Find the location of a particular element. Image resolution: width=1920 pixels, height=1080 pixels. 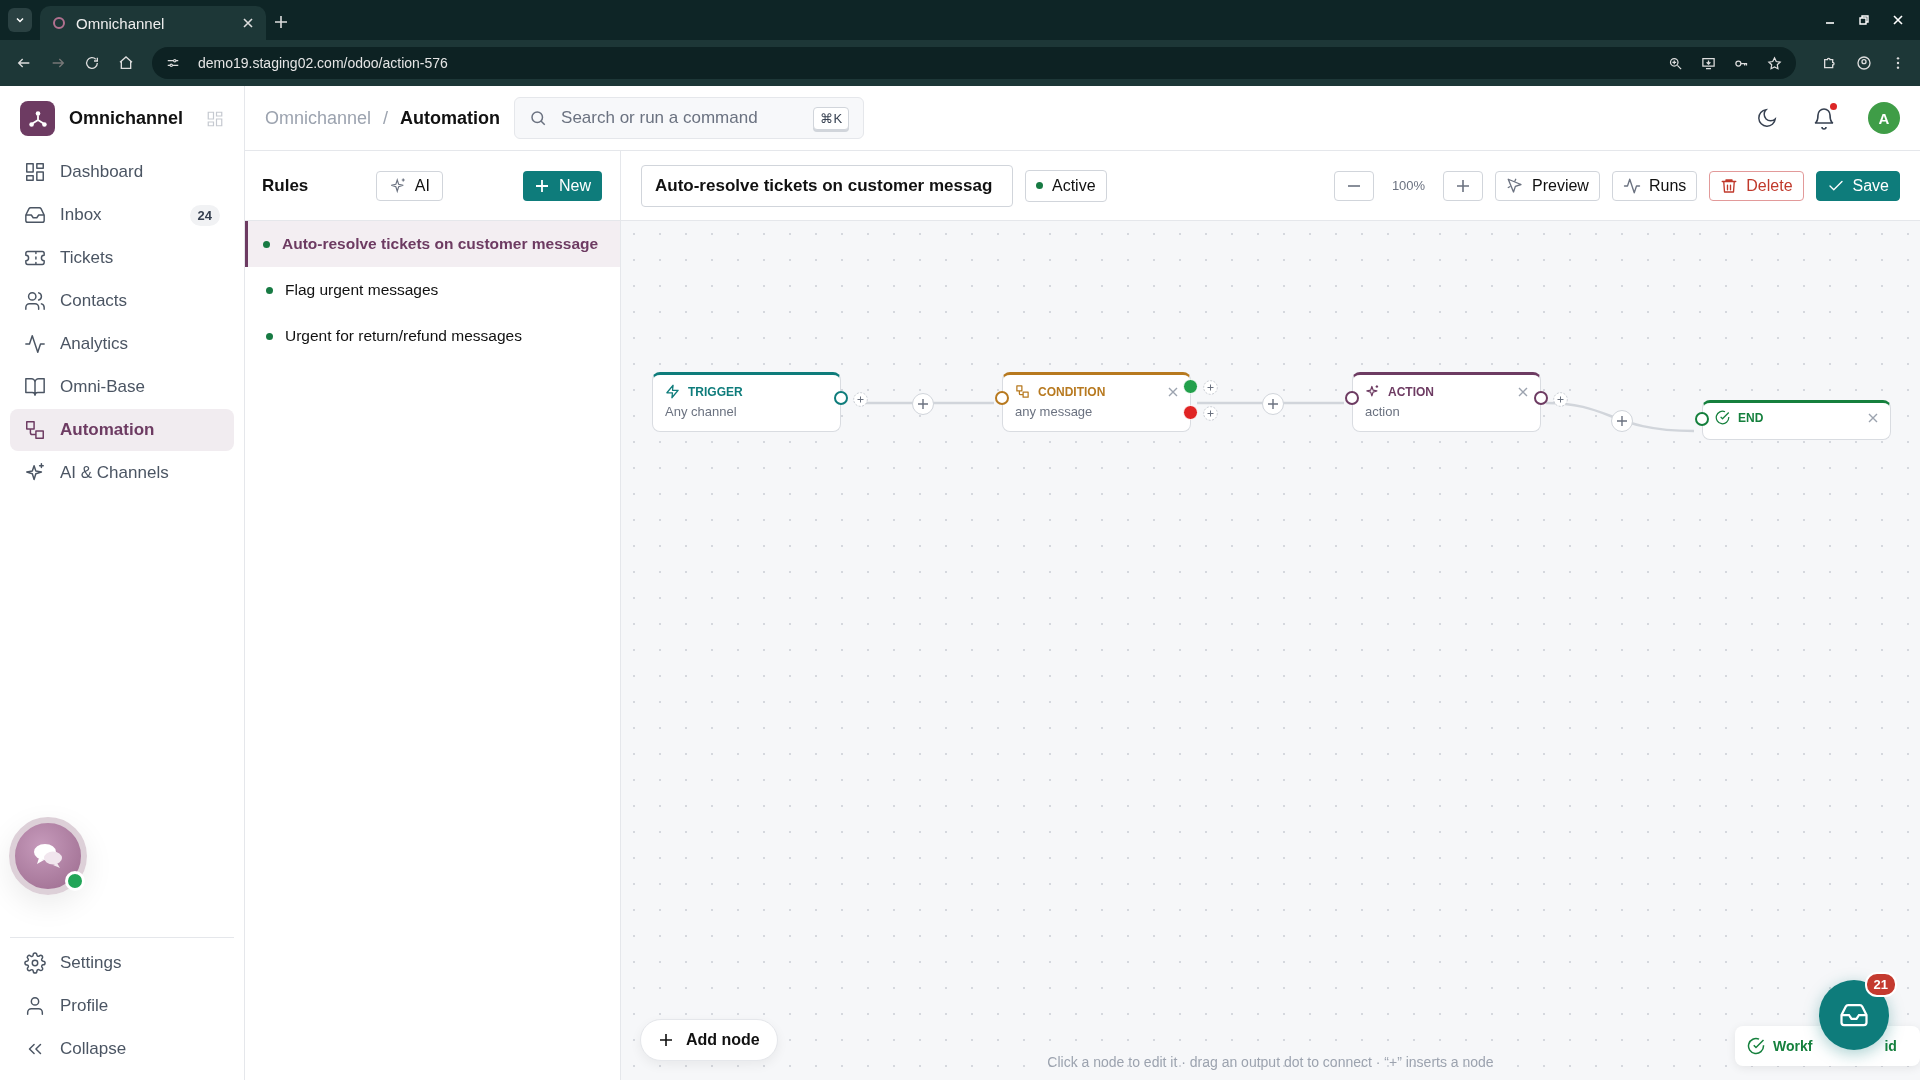

cursor-sparkle-icon is located at coordinates (1515, 185).